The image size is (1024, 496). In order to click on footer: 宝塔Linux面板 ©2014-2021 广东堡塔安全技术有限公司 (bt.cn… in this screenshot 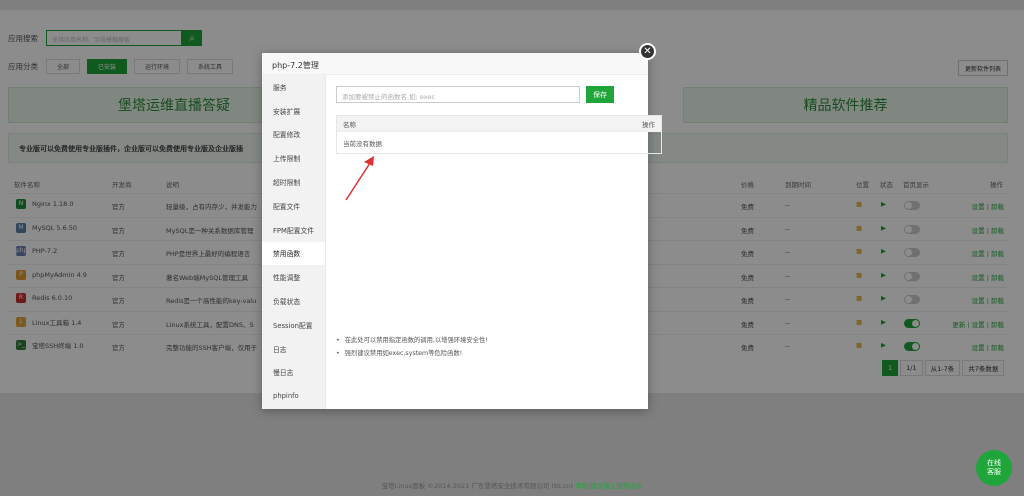, I will do `click(512, 485)`.